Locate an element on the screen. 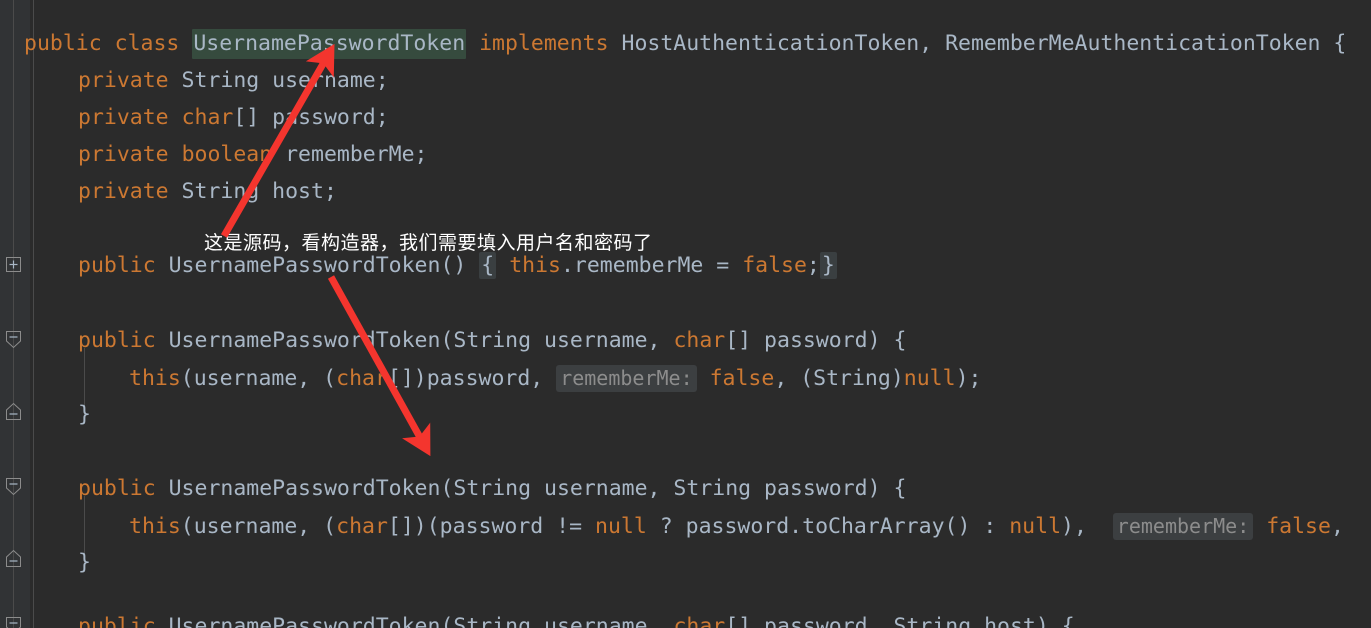  constructor-signature-part2: [] password, String host) { is located at coordinates (900, 621).